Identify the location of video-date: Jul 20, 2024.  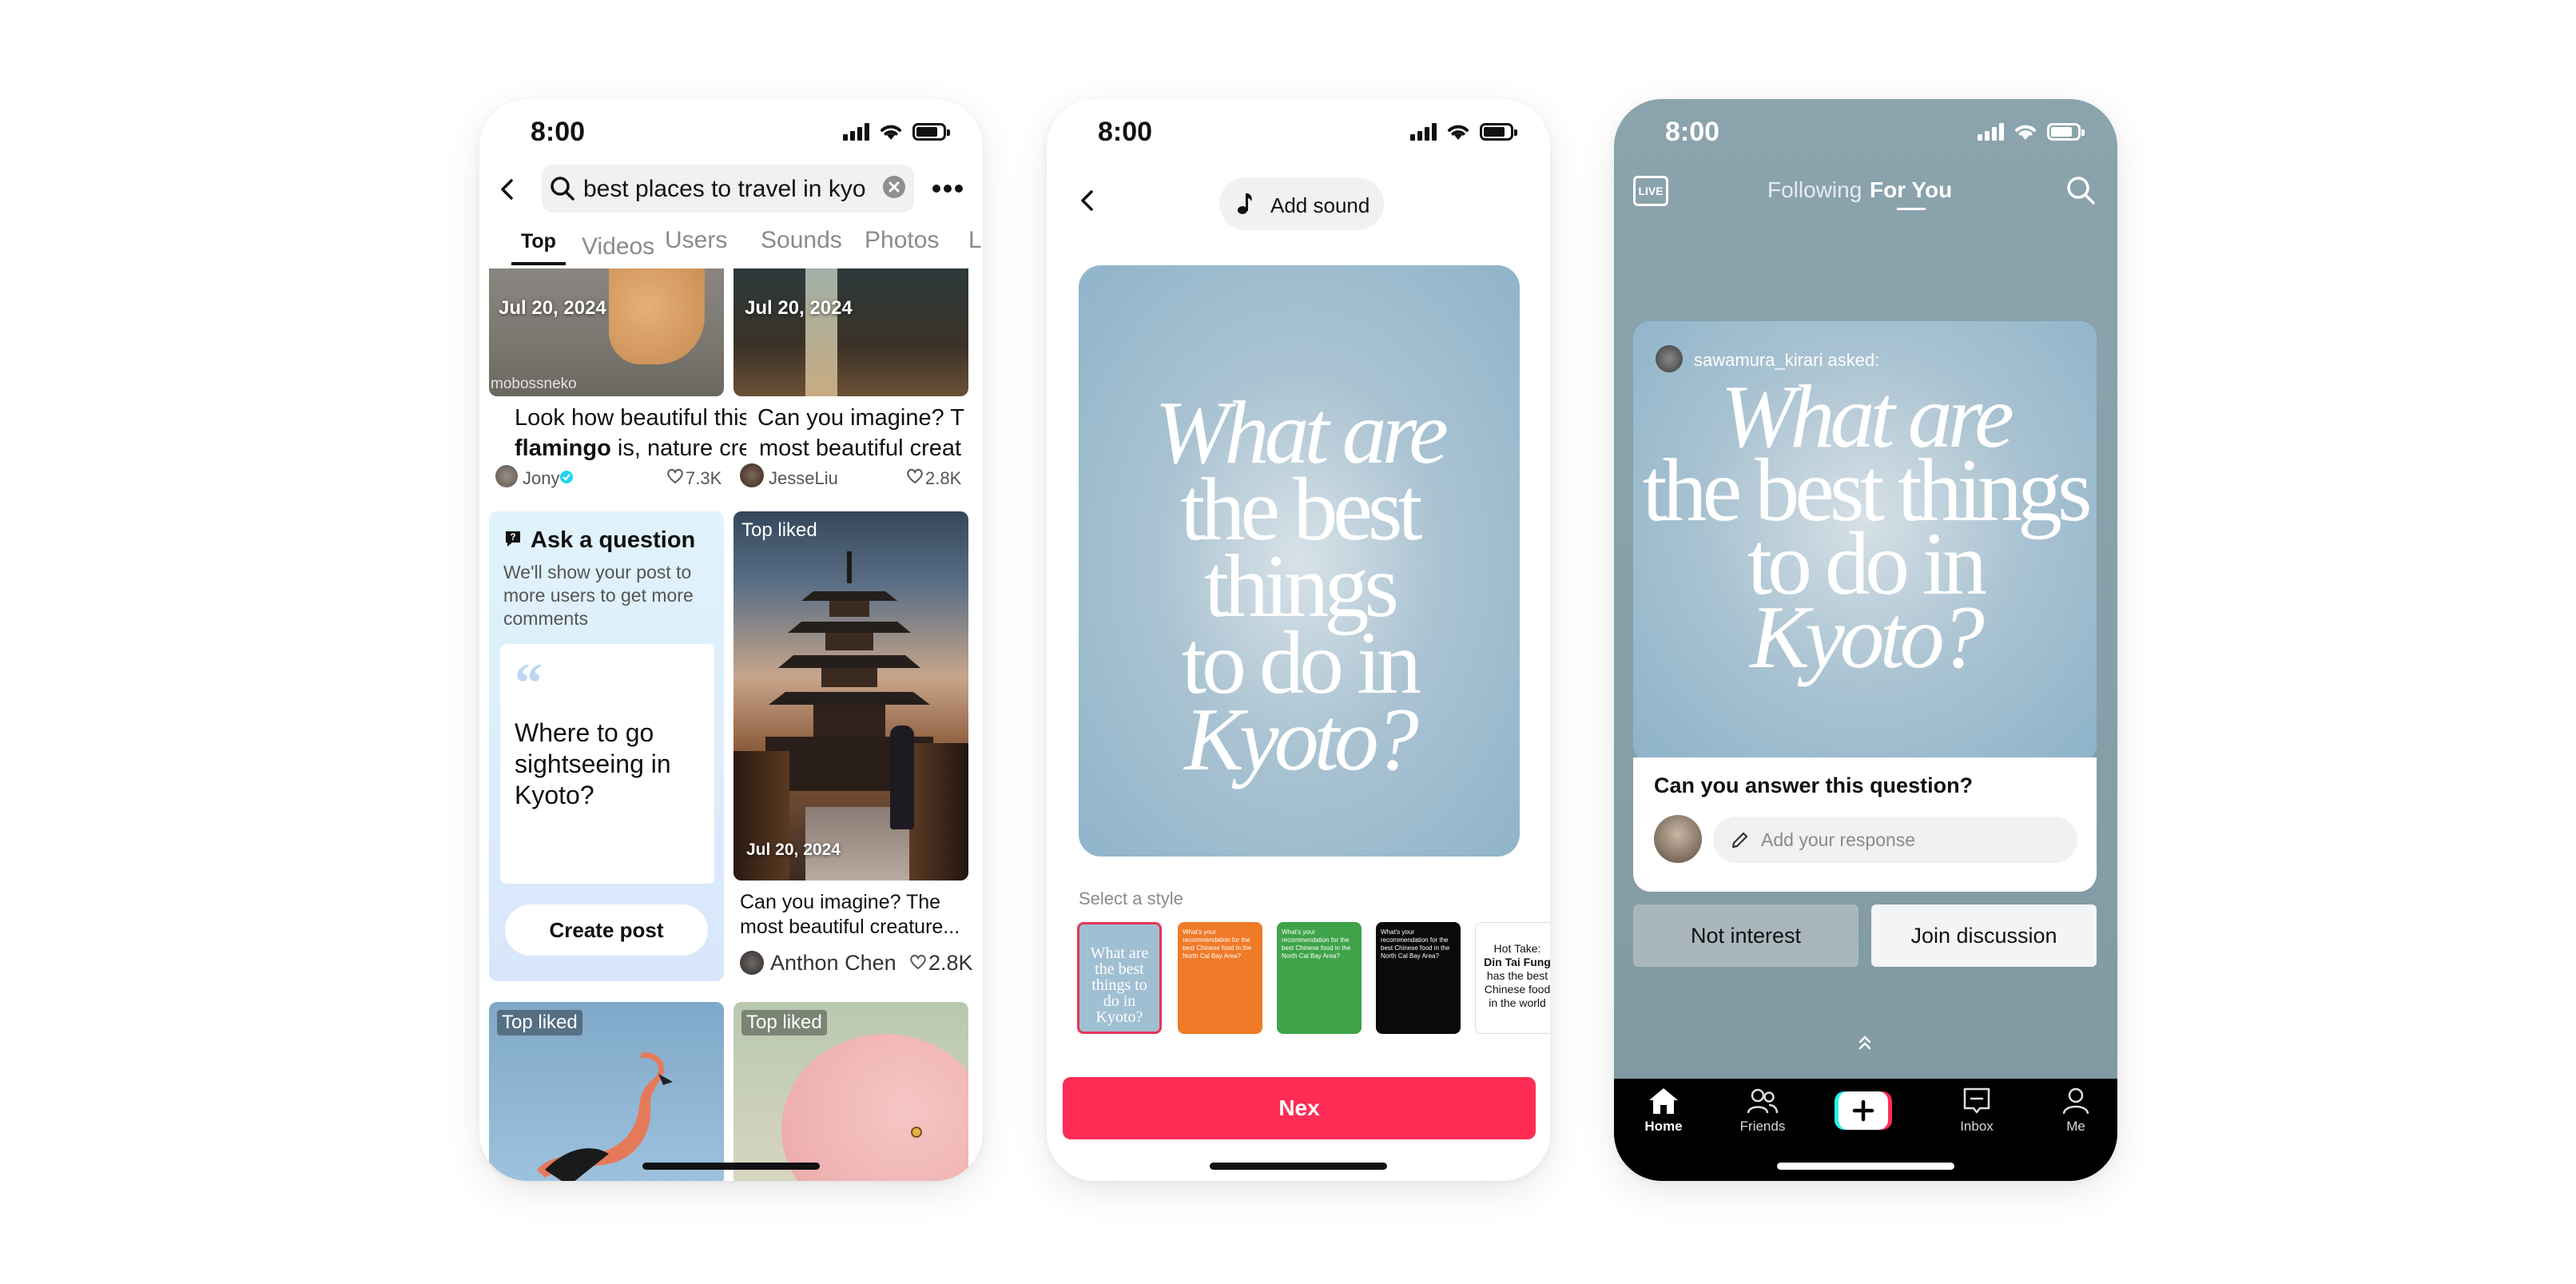
(799, 308).